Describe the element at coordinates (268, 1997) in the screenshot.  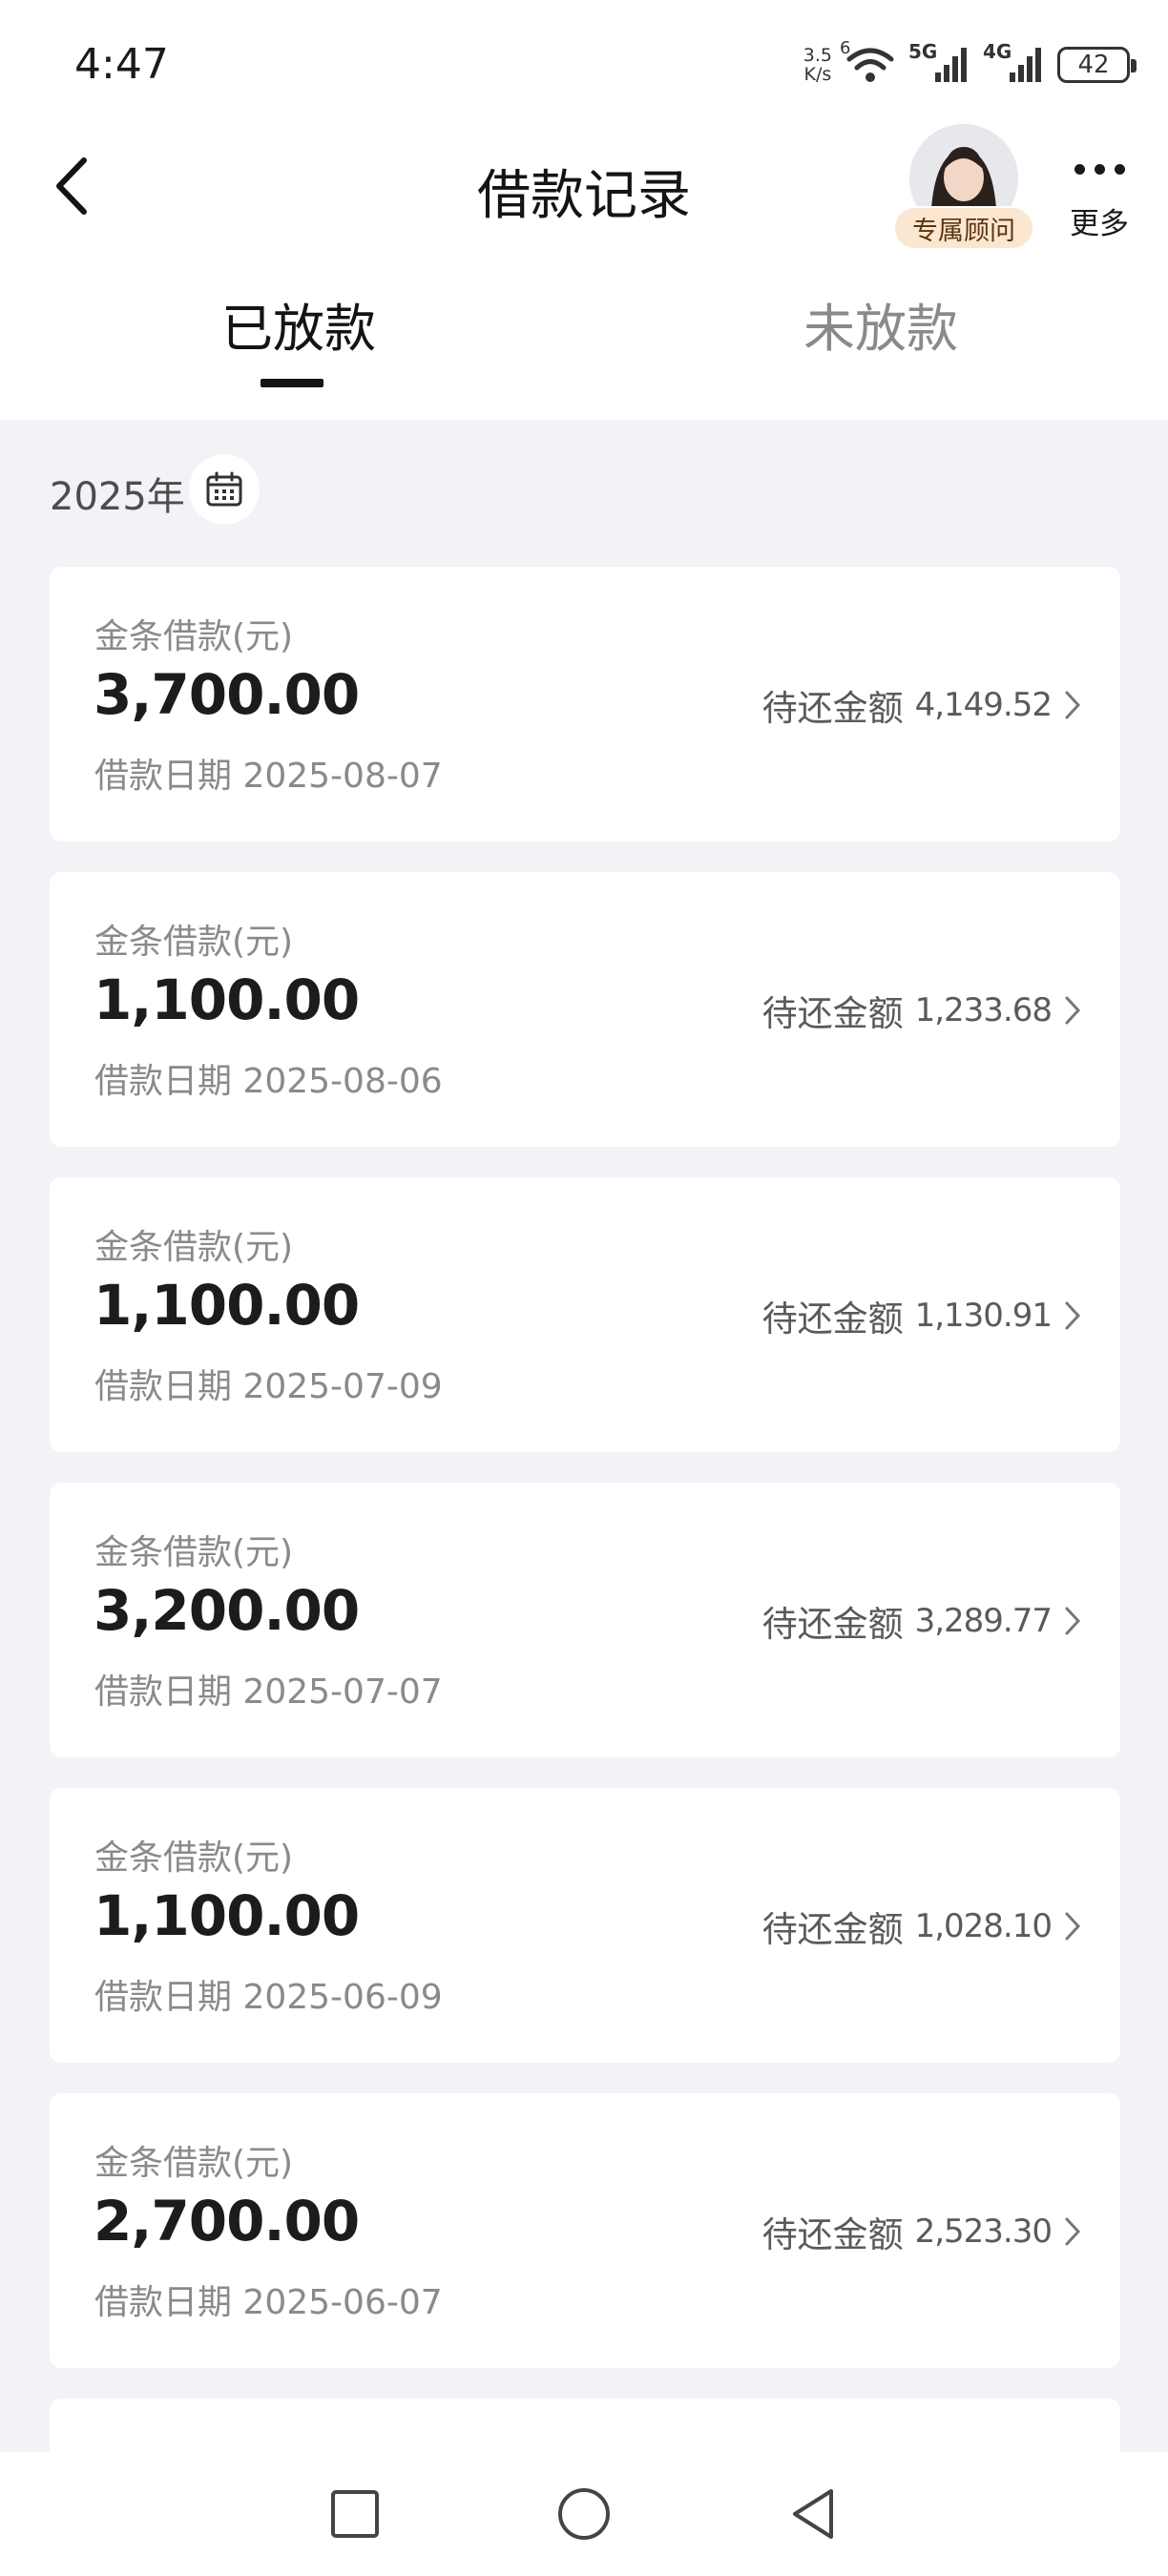
I see `loan-date: 借款日期 2025-06-09` at that location.